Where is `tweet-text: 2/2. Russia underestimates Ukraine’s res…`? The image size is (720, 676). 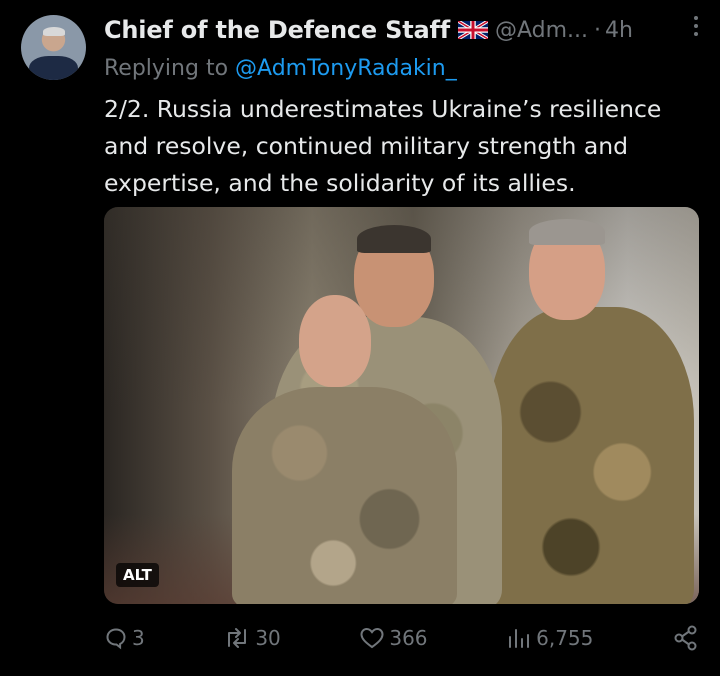
tweet-text: 2/2. Russia underestimates Ukraine’s res… is located at coordinates (383, 146).